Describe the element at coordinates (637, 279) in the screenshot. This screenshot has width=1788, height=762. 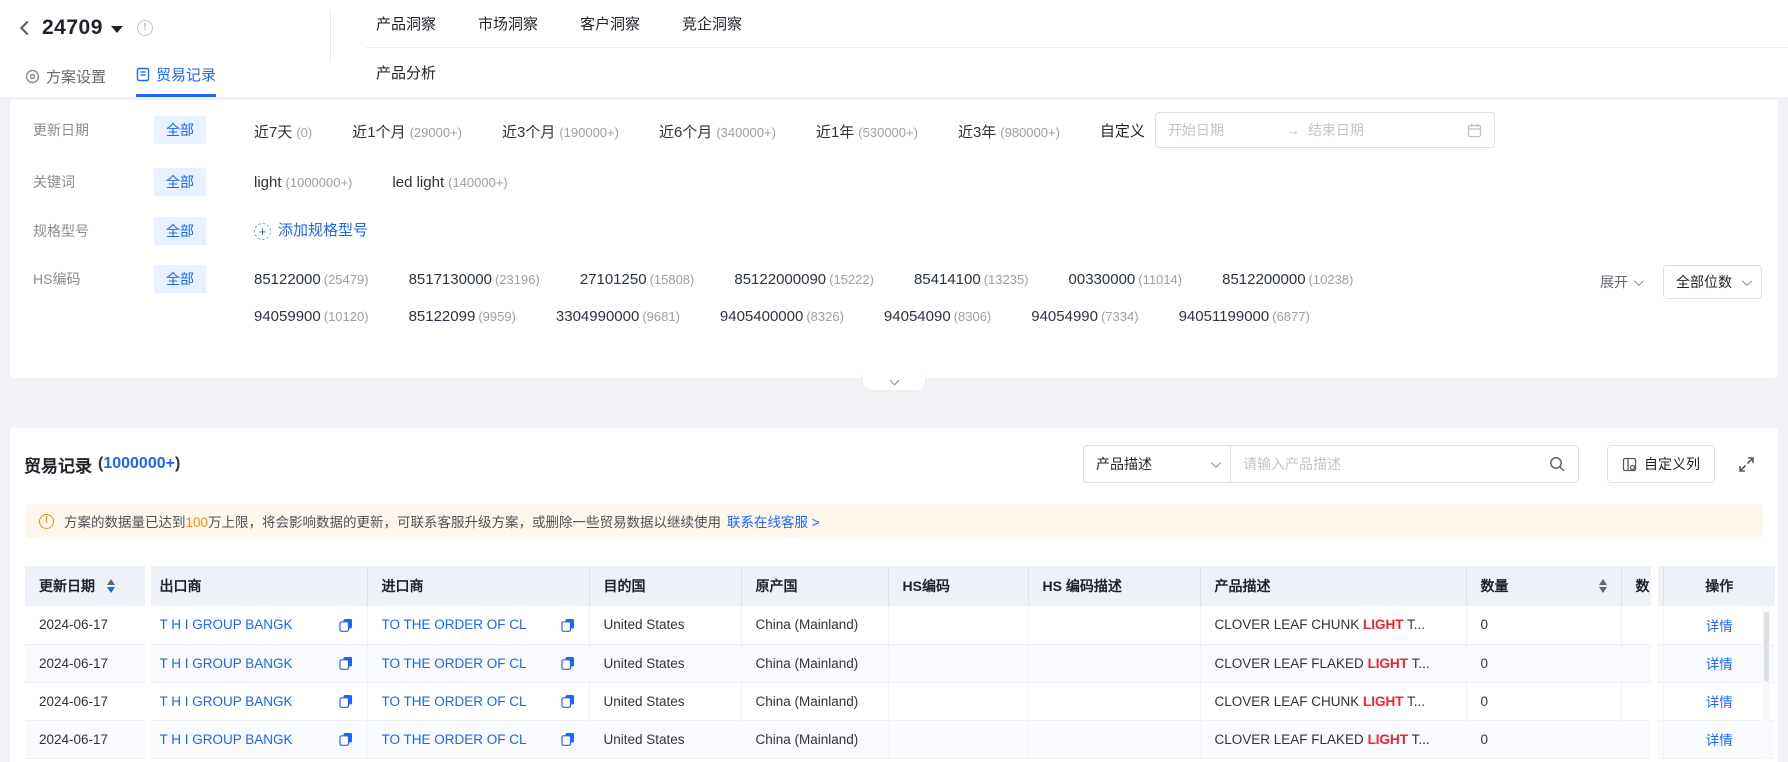
I see `hs-code-option: 27101250 (15808)` at that location.